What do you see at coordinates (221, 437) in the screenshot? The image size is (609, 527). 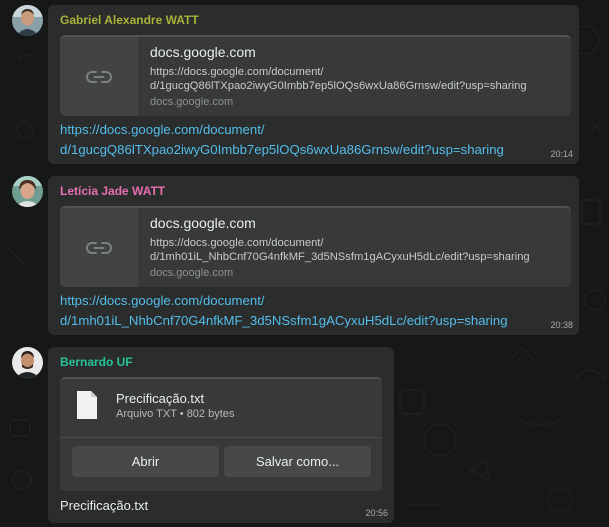 I see `divider` at bounding box center [221, 437].